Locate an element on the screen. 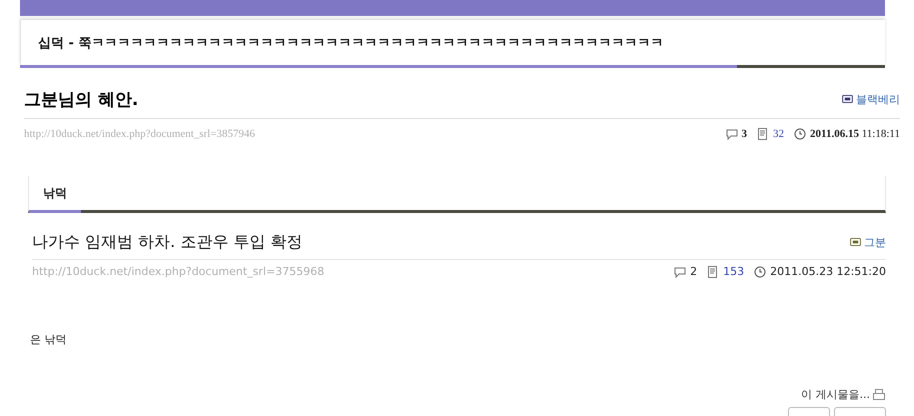 The width and height of the screenshot is (914, 416). post-title: 그분님의 혜안. is located at coordinates (81, 99).